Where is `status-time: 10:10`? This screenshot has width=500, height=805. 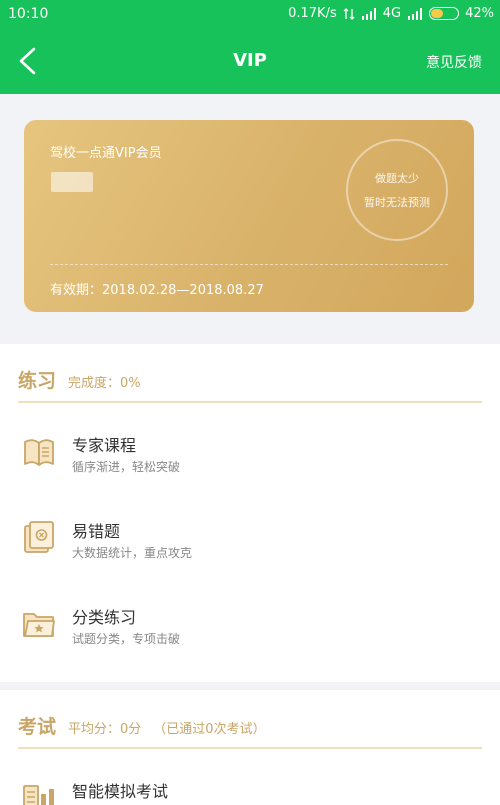 status-time: 10:10 is located at coordinates (28, 14).